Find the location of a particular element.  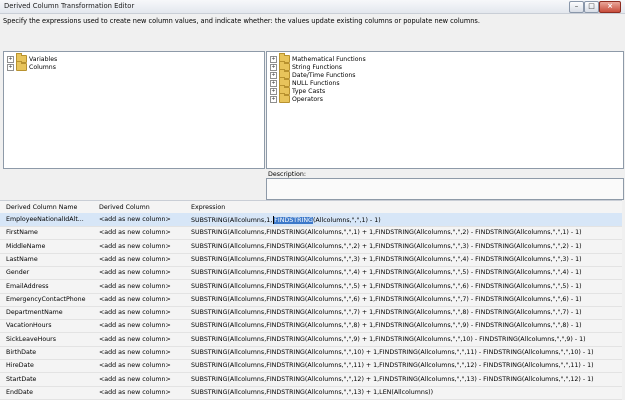

derived-column-name-cell: BirthDate is located at coordinates (50, 352).